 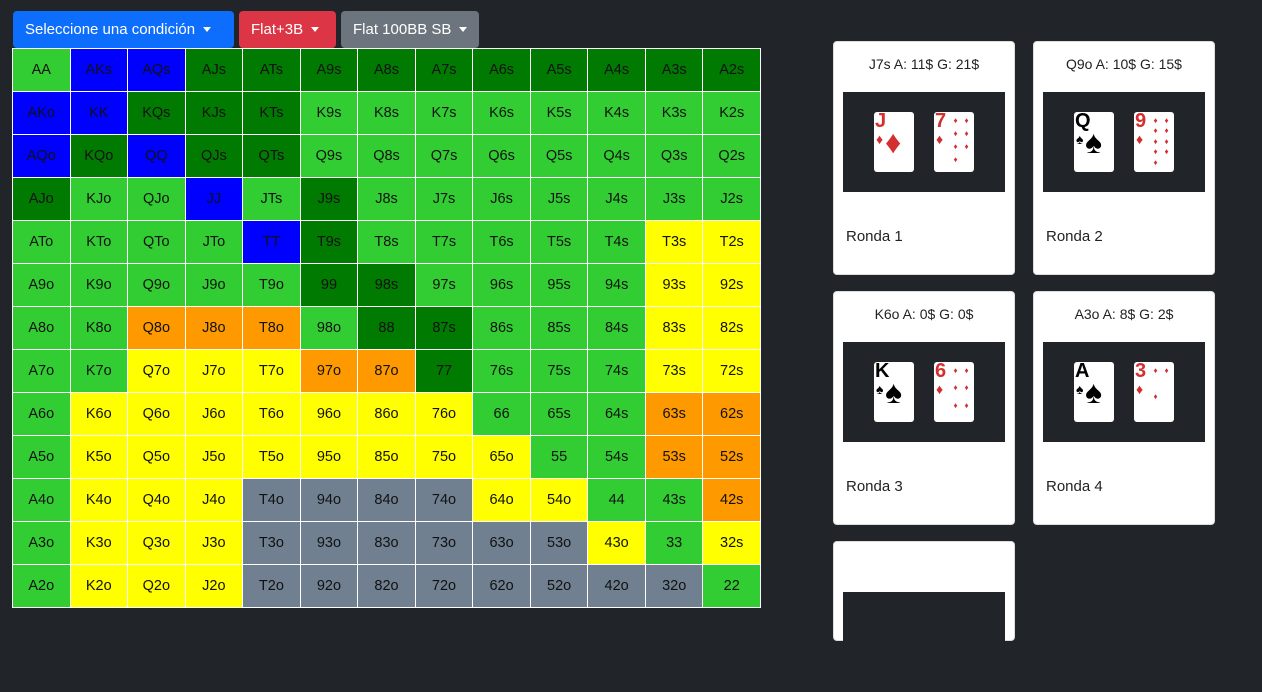 What do you see at coordinates (386, 457) in the screenshot?
I see `hand-cell-85o: 85o` at bounding box center [386, 457].